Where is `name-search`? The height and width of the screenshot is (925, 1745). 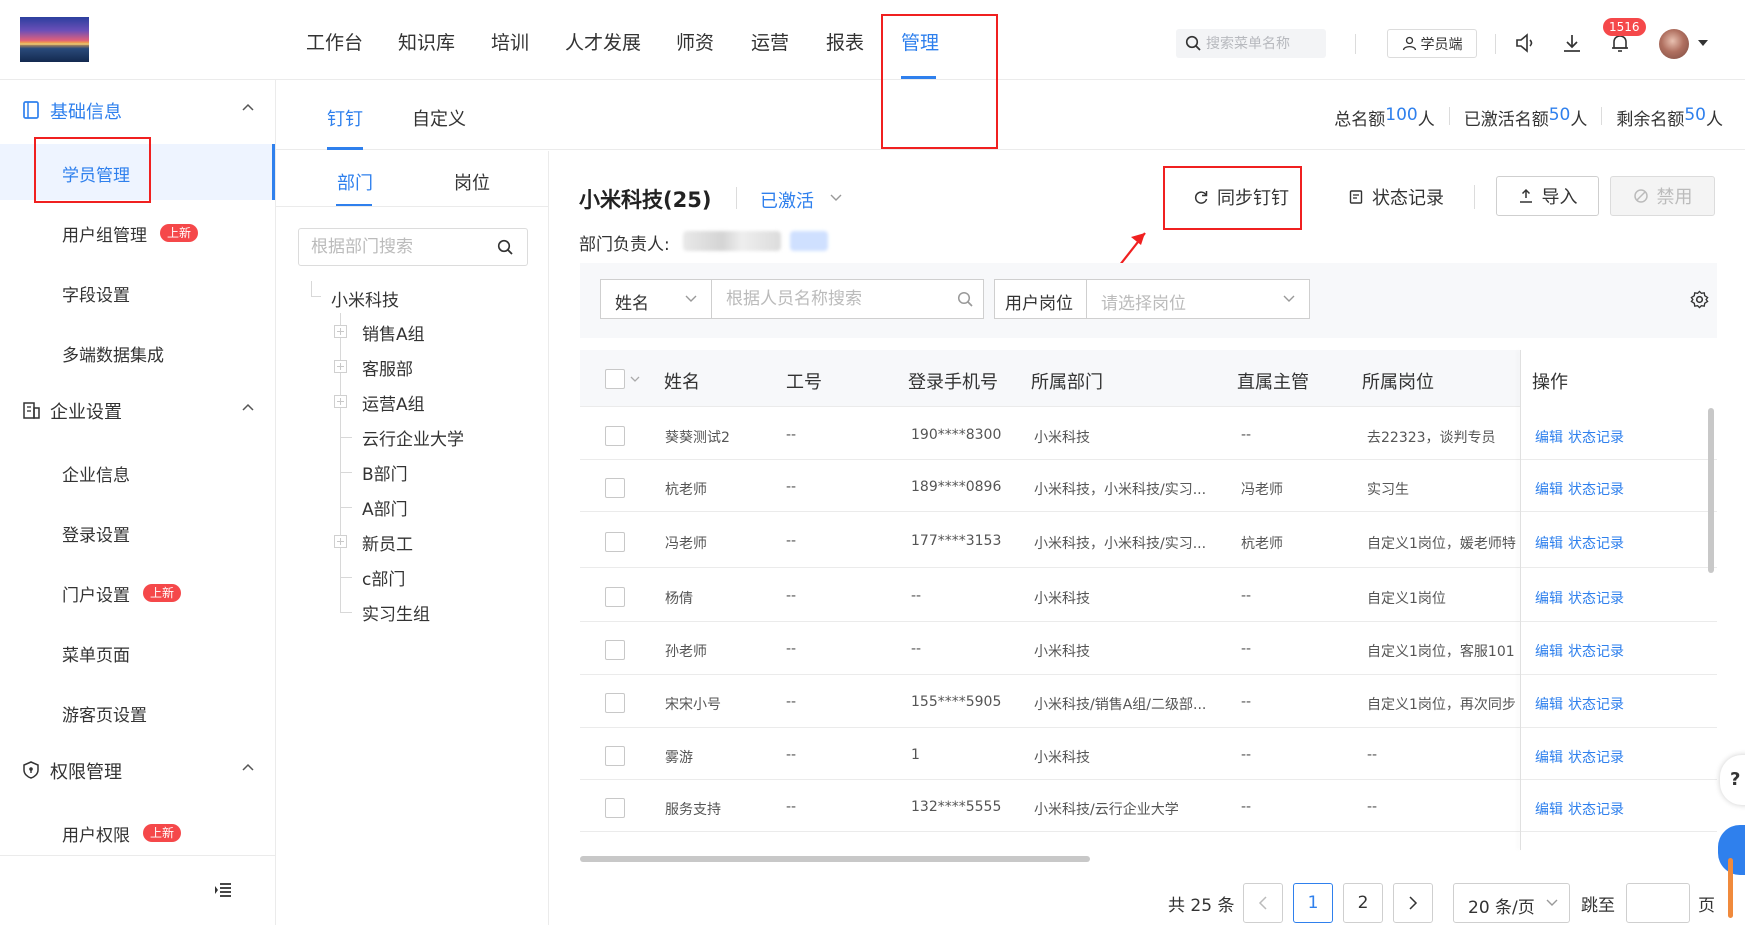 name-search is located at coordinates (847, 299).